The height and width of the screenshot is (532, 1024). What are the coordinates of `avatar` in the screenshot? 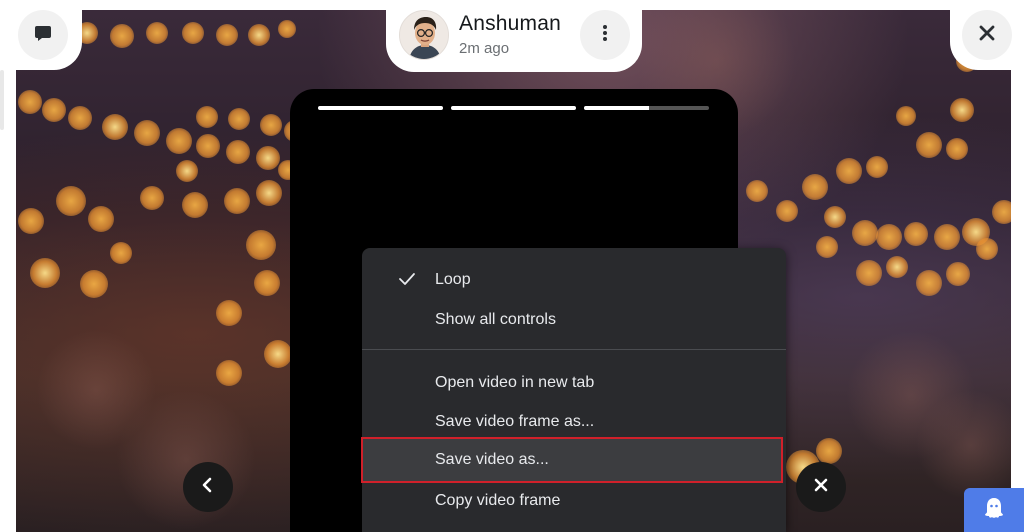 It's located at (424, 35).